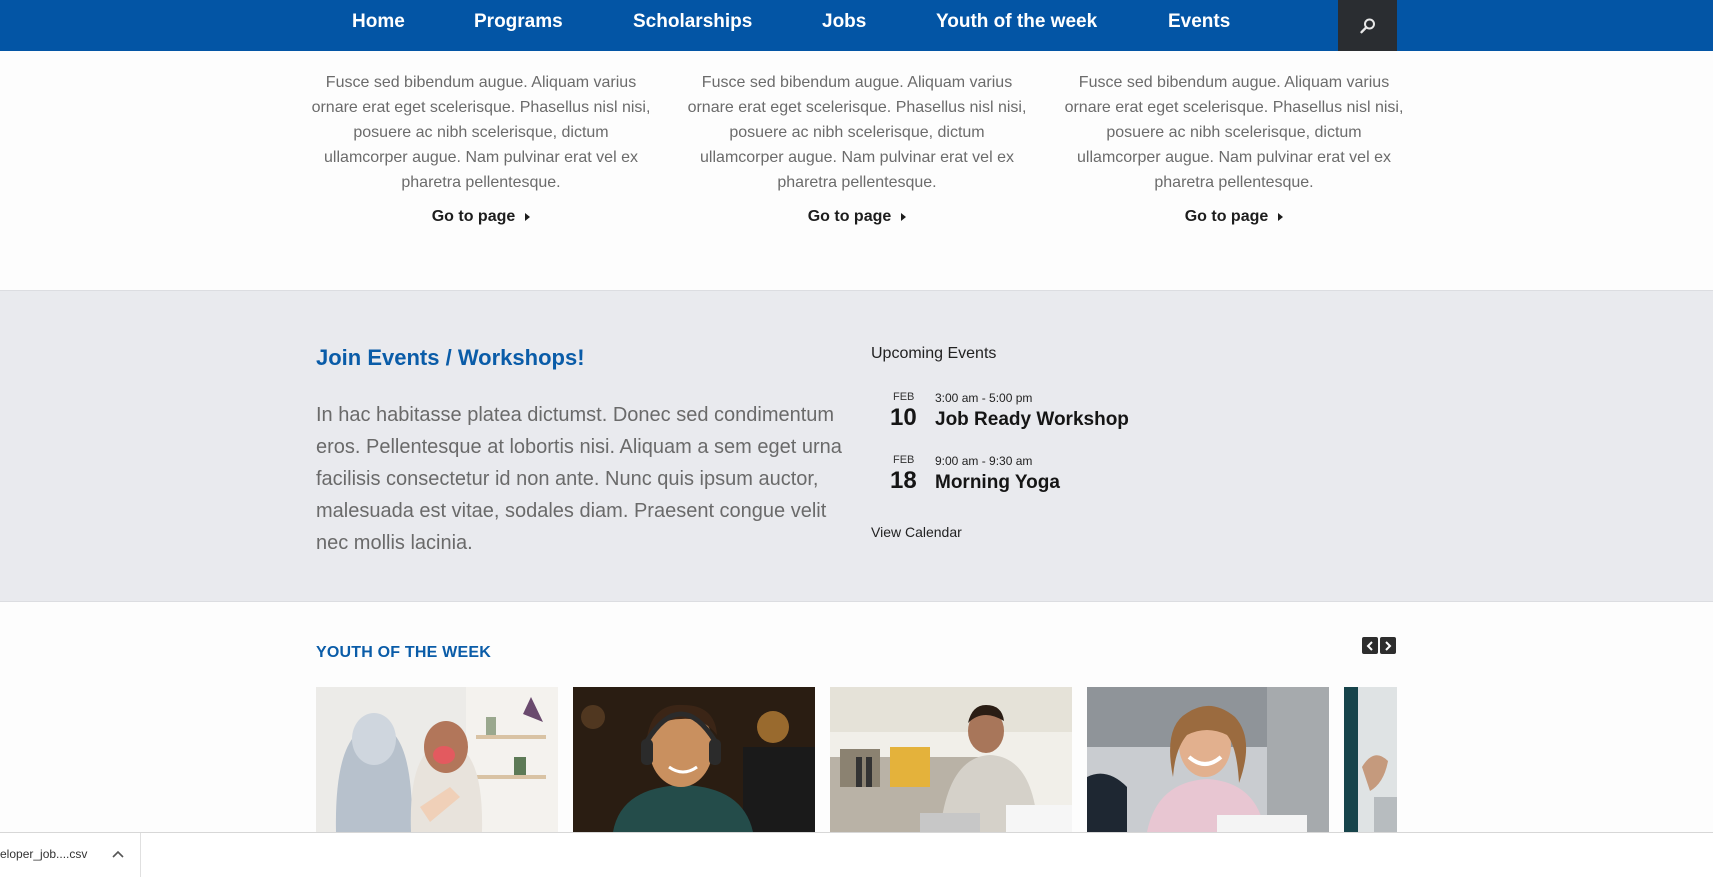 The width and height of the screenshot is (1713, 877). I want to click on nav-item-youth-of-the-week: Youth of the week, so click(1016, 22).